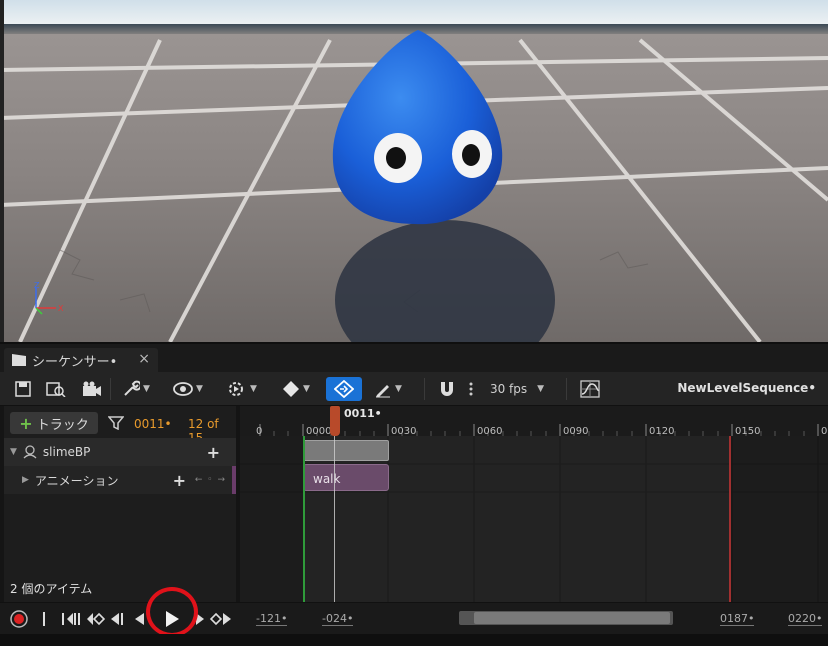 This screenshot has height=646, width=828. What do you see at coordinates (153, 424) in the screenshot?
I see `current-frame-field: 0011•` at bounding box center [153, 424].